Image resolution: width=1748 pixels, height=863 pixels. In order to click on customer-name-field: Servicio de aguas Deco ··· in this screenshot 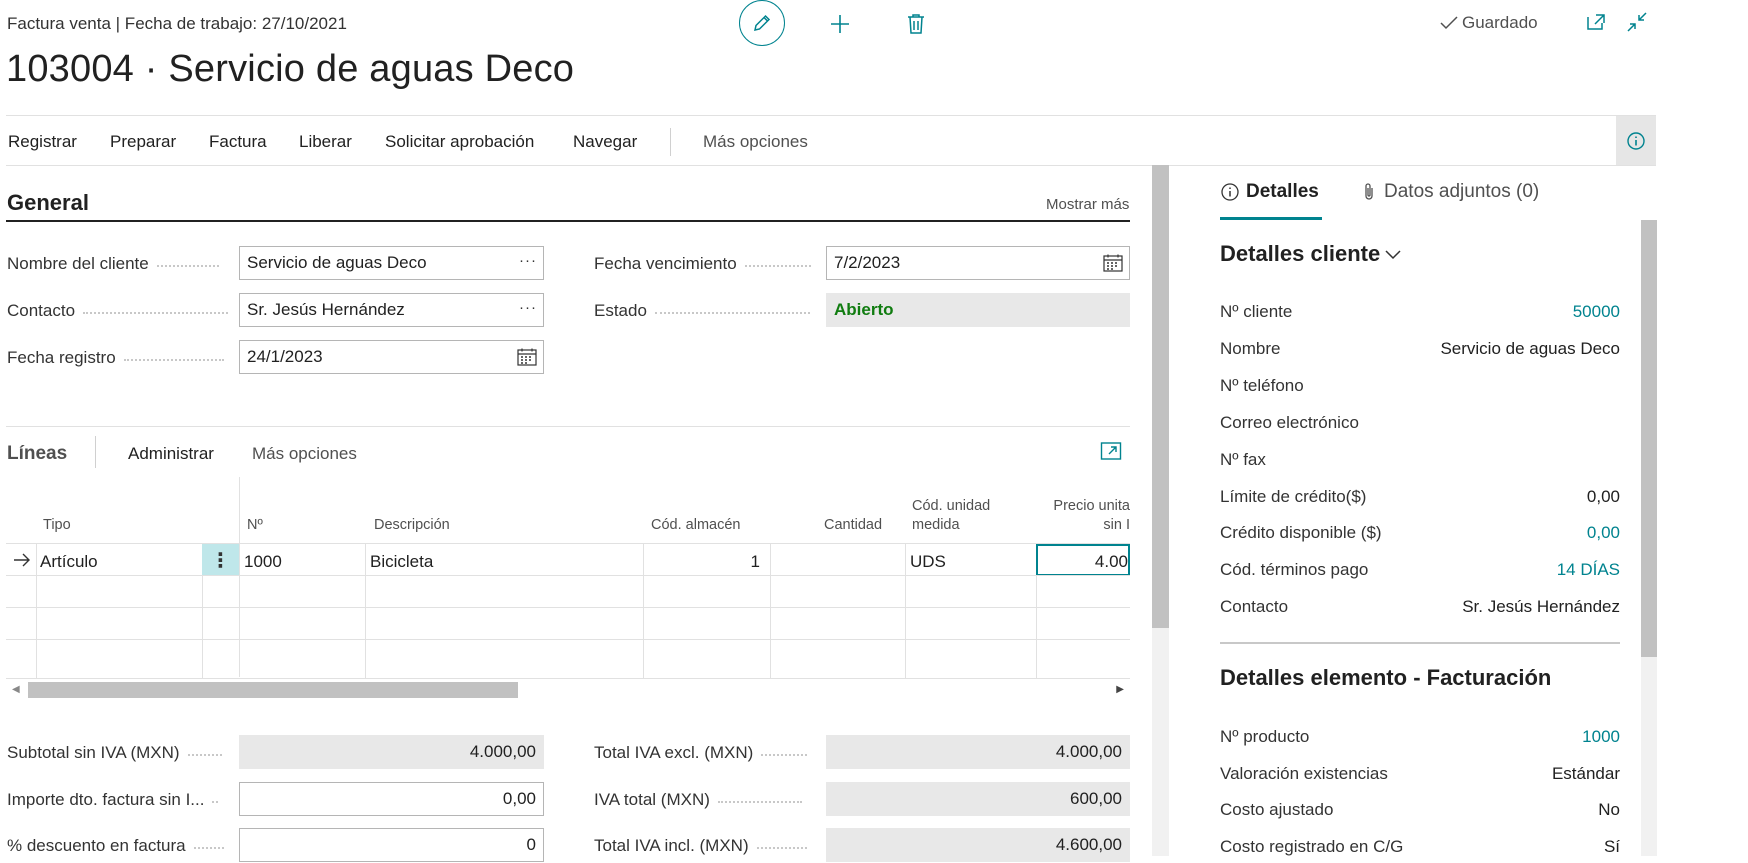, I will do `click(391, 263)`.